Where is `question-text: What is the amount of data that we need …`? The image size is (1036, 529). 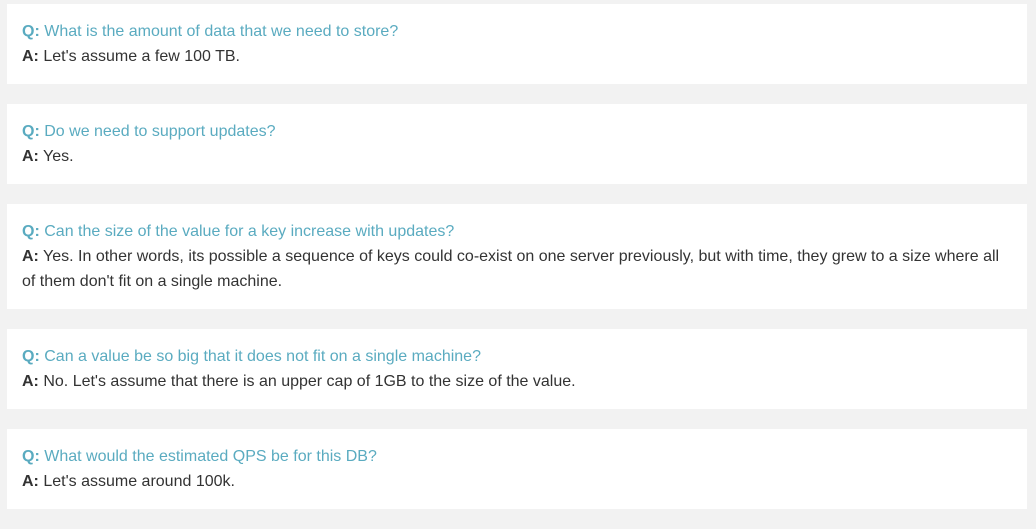 question-text: What is the amount of data that we need … is located at coordinates (221, 31).